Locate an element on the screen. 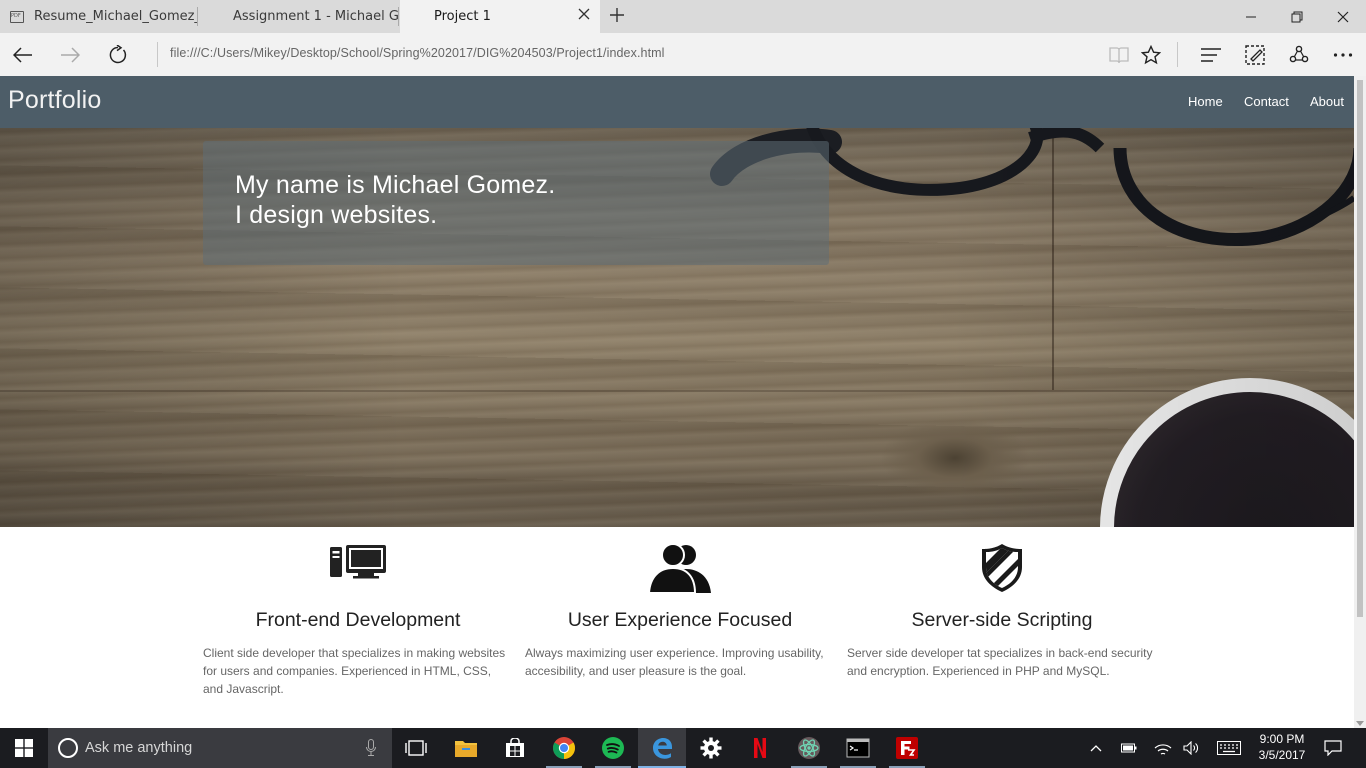 This screenshot has width=1366, height=768. tab-resume: Resume_Michael_Gomez_.p is located at coordinates (99, 16).